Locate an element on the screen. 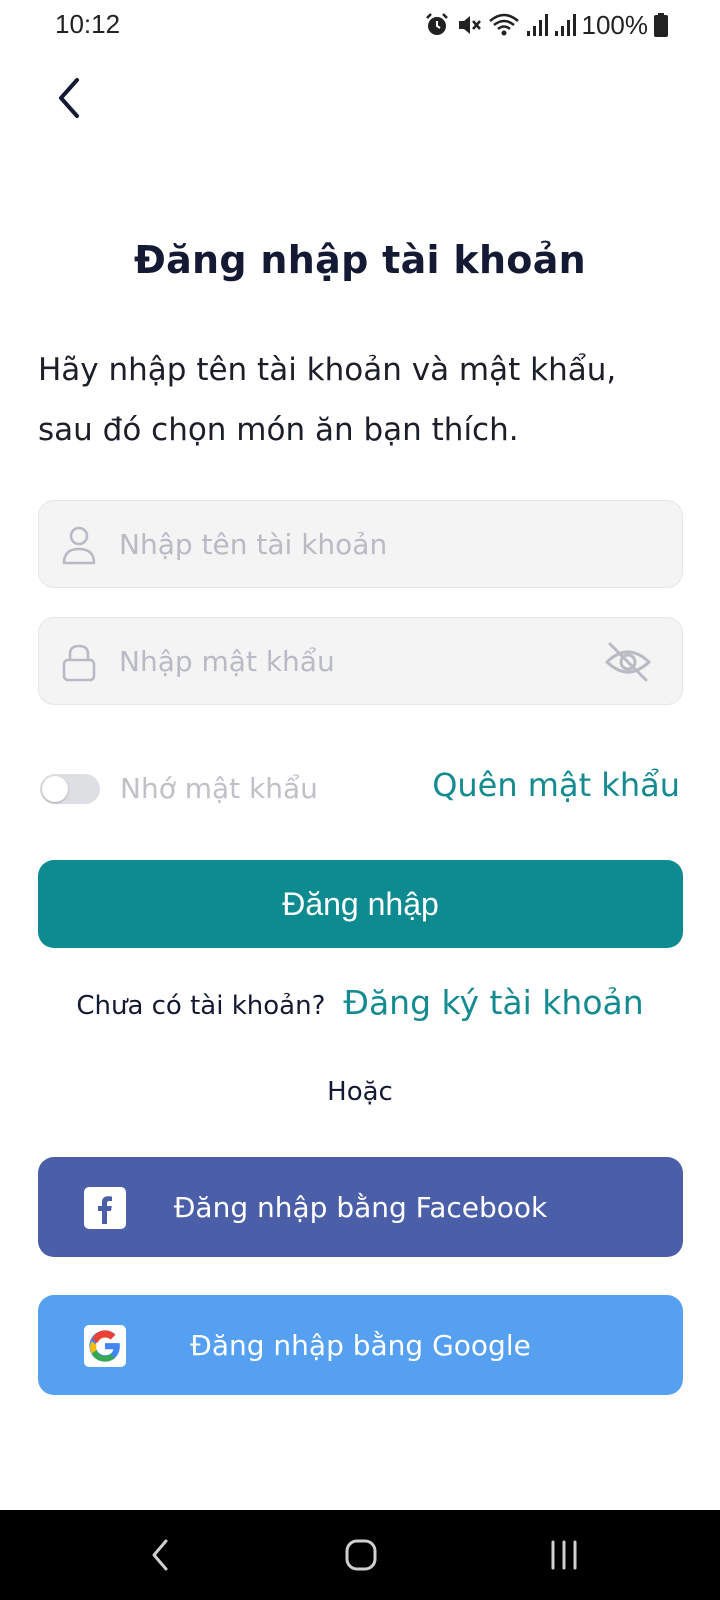 This screenshot has width=720, height=1600. nav-home-button is located at coordinates (361, 1555).